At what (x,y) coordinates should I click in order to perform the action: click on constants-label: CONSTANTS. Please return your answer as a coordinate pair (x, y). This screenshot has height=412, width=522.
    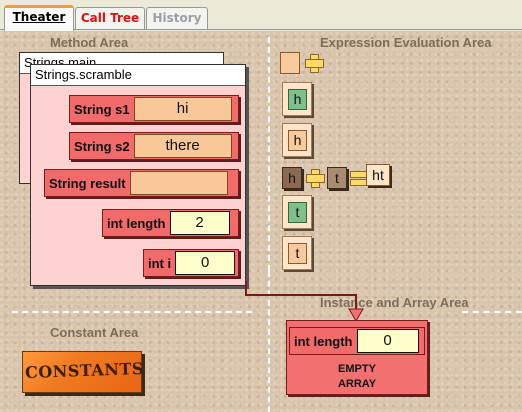
    Looking at the image, I should click on (84, 370).